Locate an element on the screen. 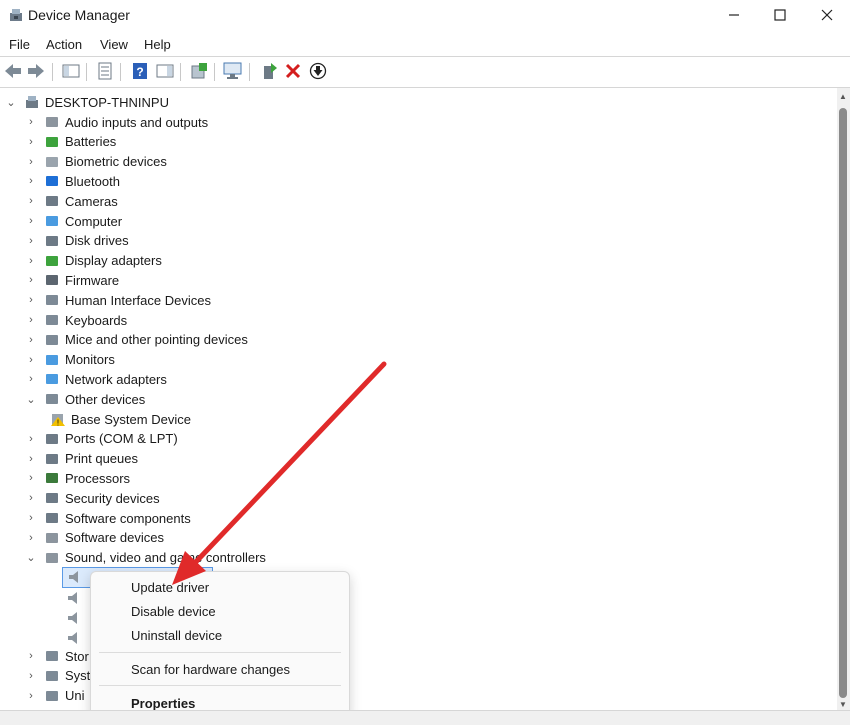 Image resolution: width=850 pixels, height=725 pixels. category-row: › Print queues is located at coordinates (81, 459).